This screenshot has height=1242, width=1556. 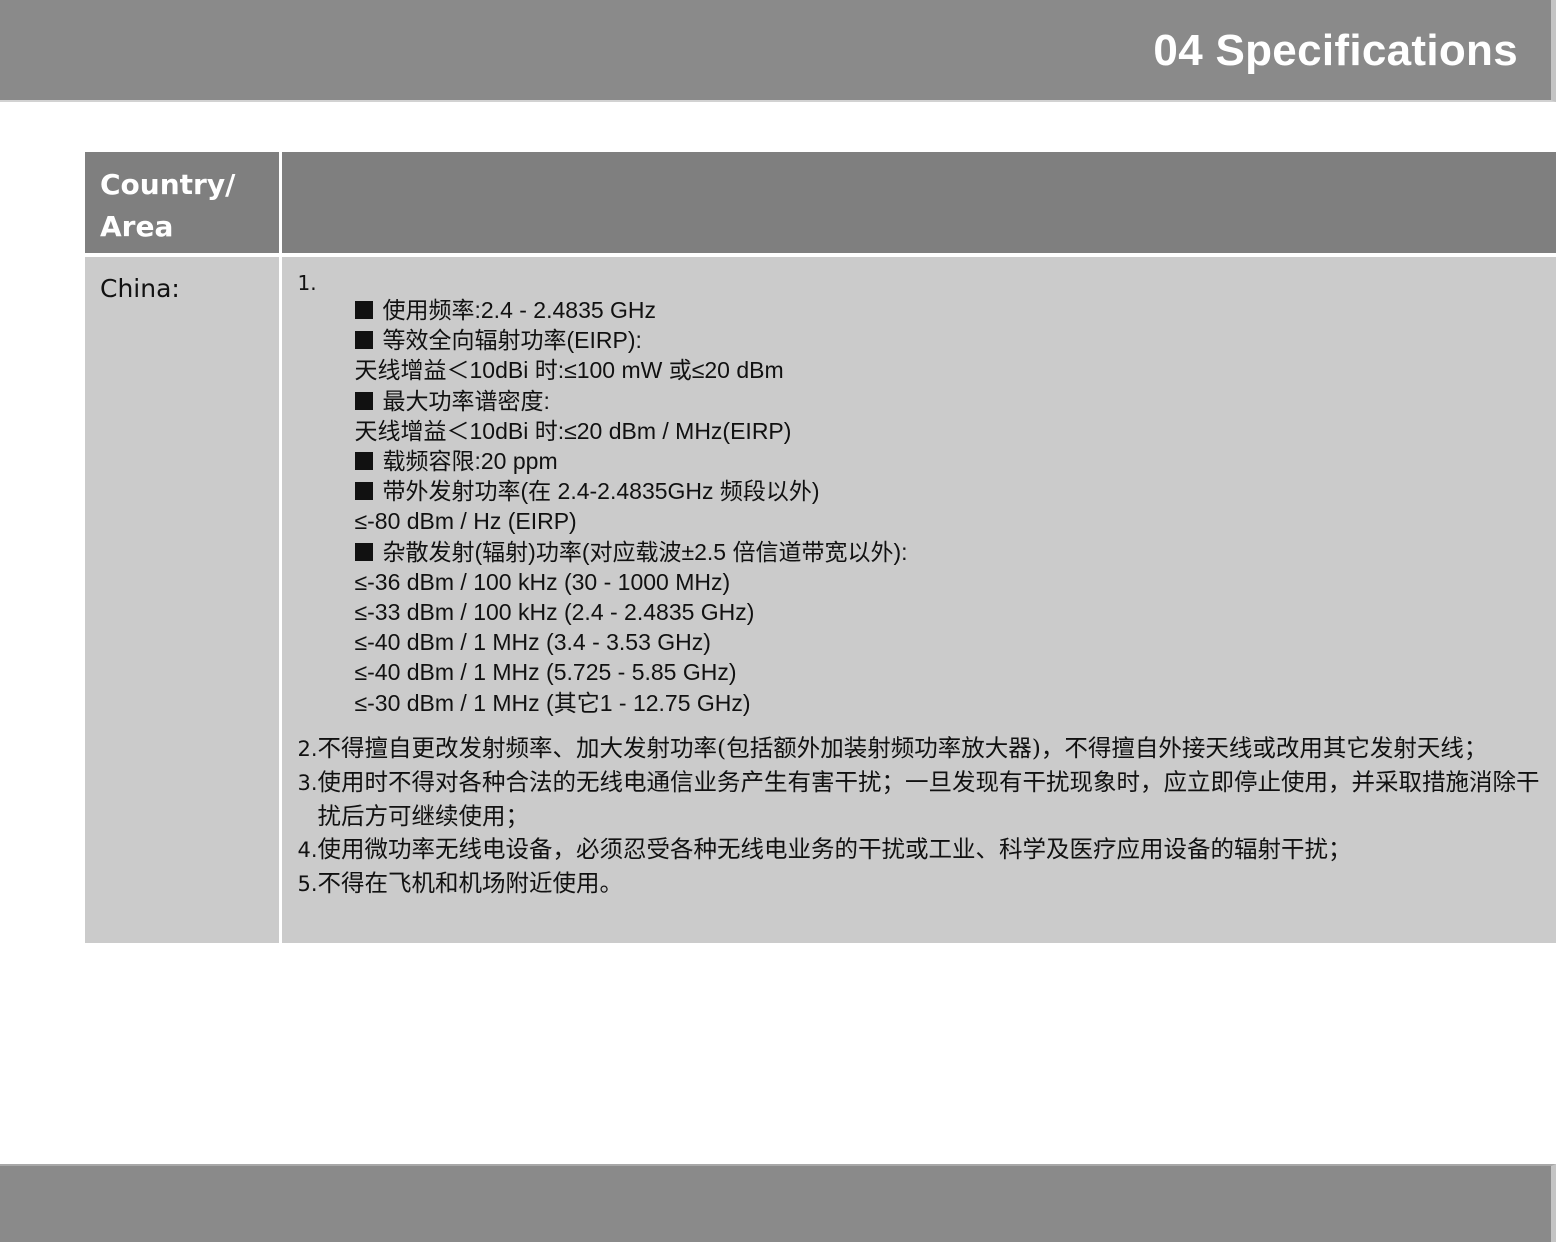 I want to click on spec-line: ≤-40 dBm / 1 MHz (5.725 - 5.85 GHz), so click(x=955, y=672).